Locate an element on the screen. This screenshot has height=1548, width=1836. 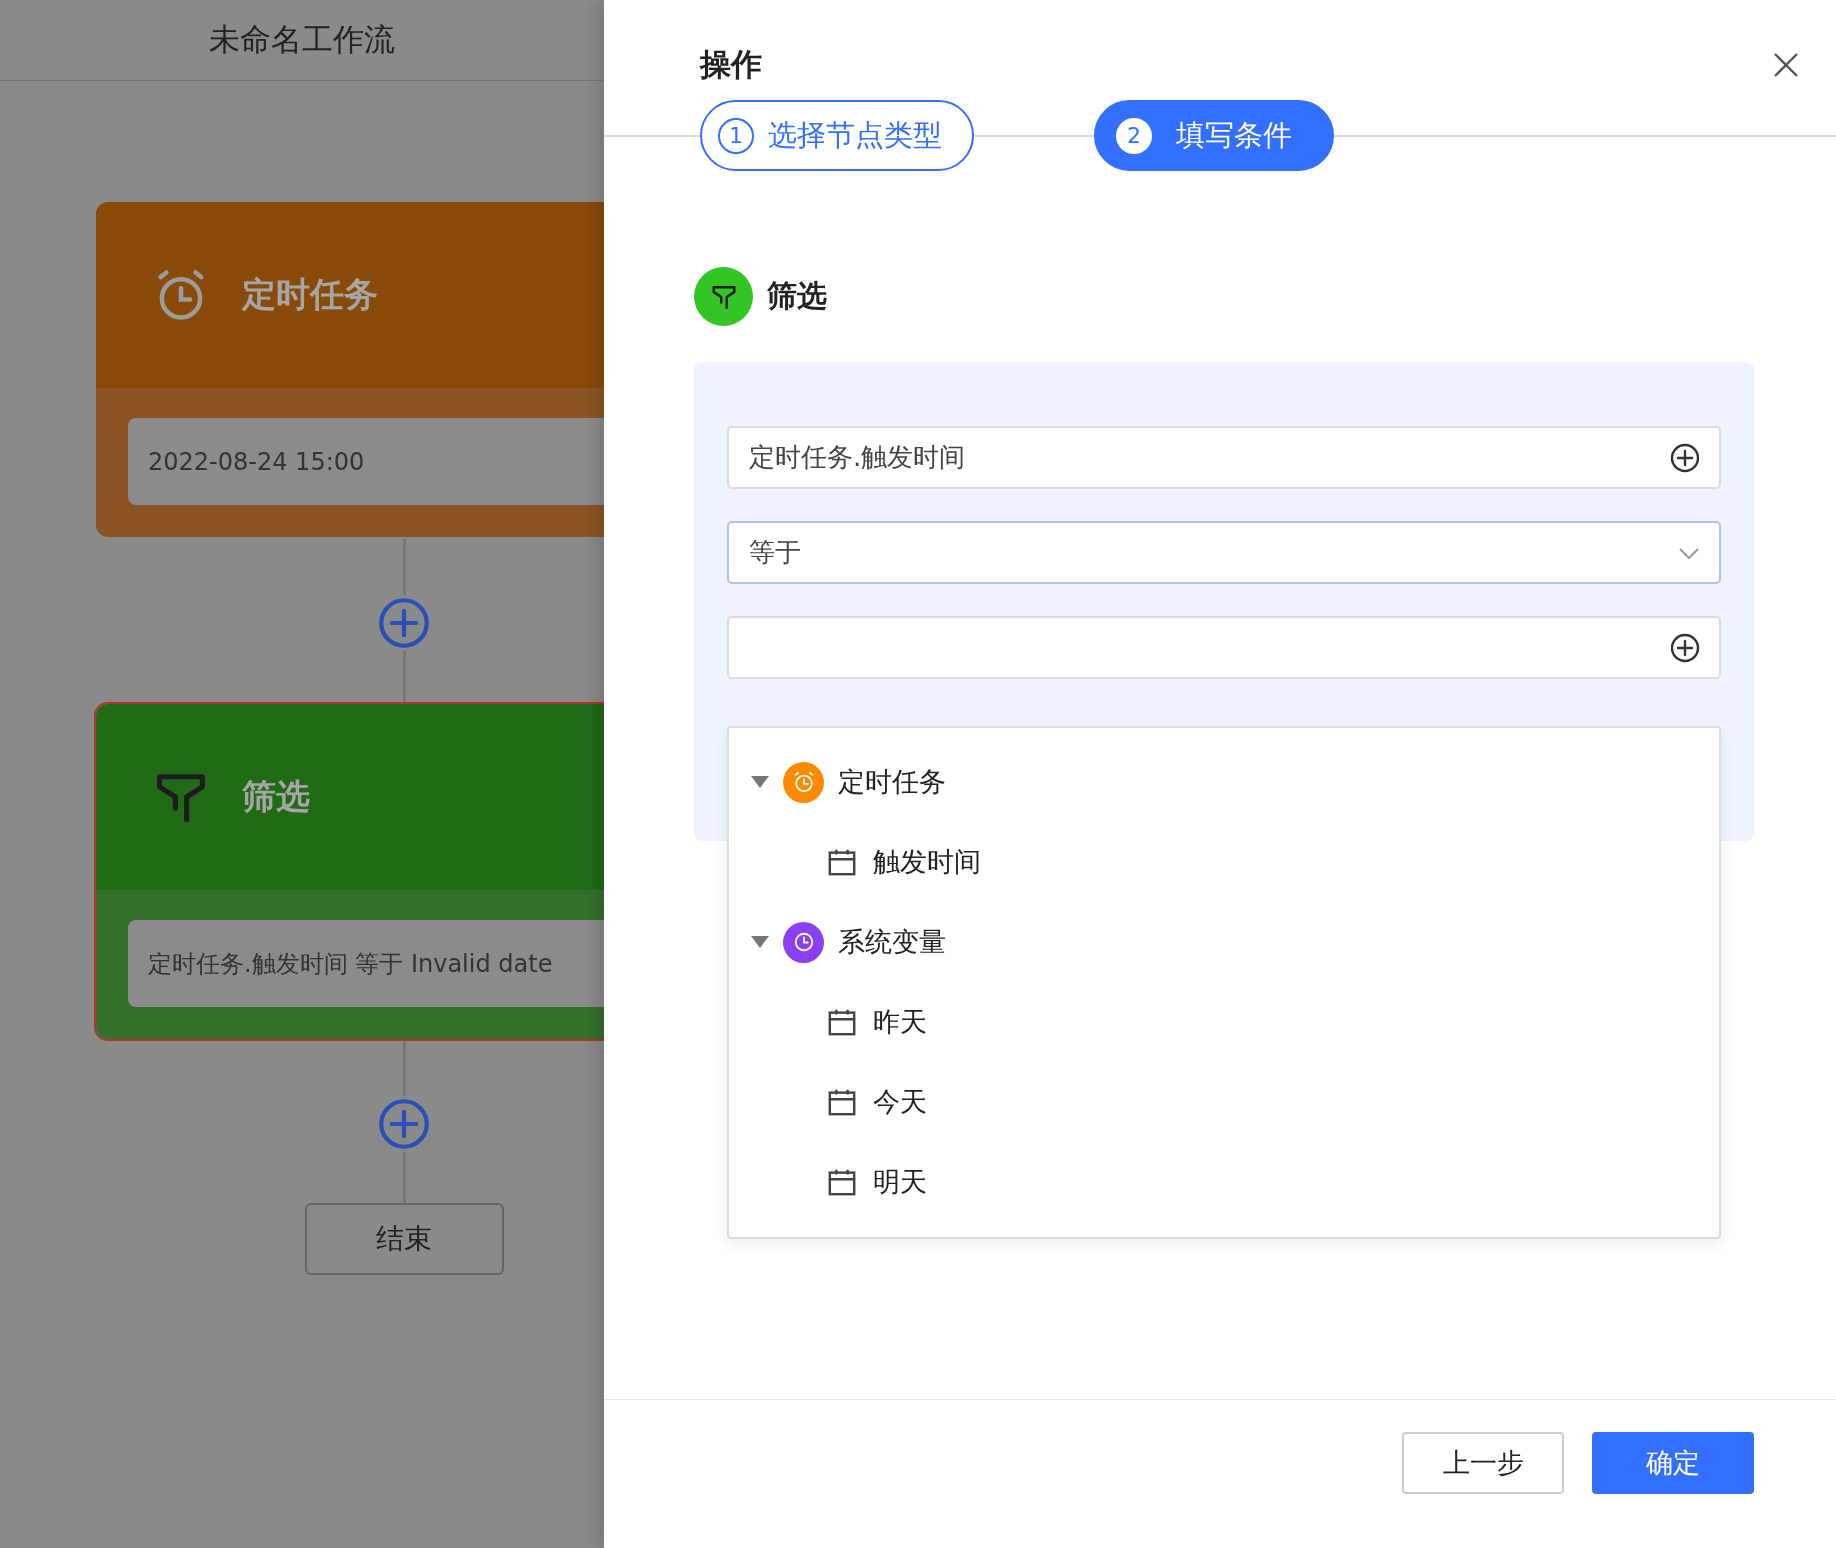
confirm-button: 确定 is located at coordinates (1673, 1463).